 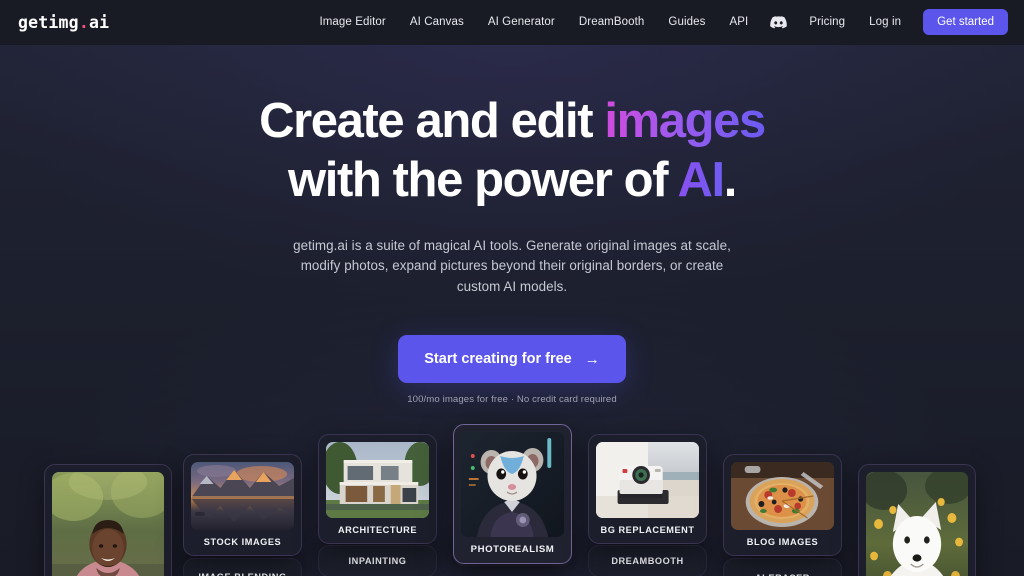 I want to click on nav-api: API, so click(x=738, y=22).